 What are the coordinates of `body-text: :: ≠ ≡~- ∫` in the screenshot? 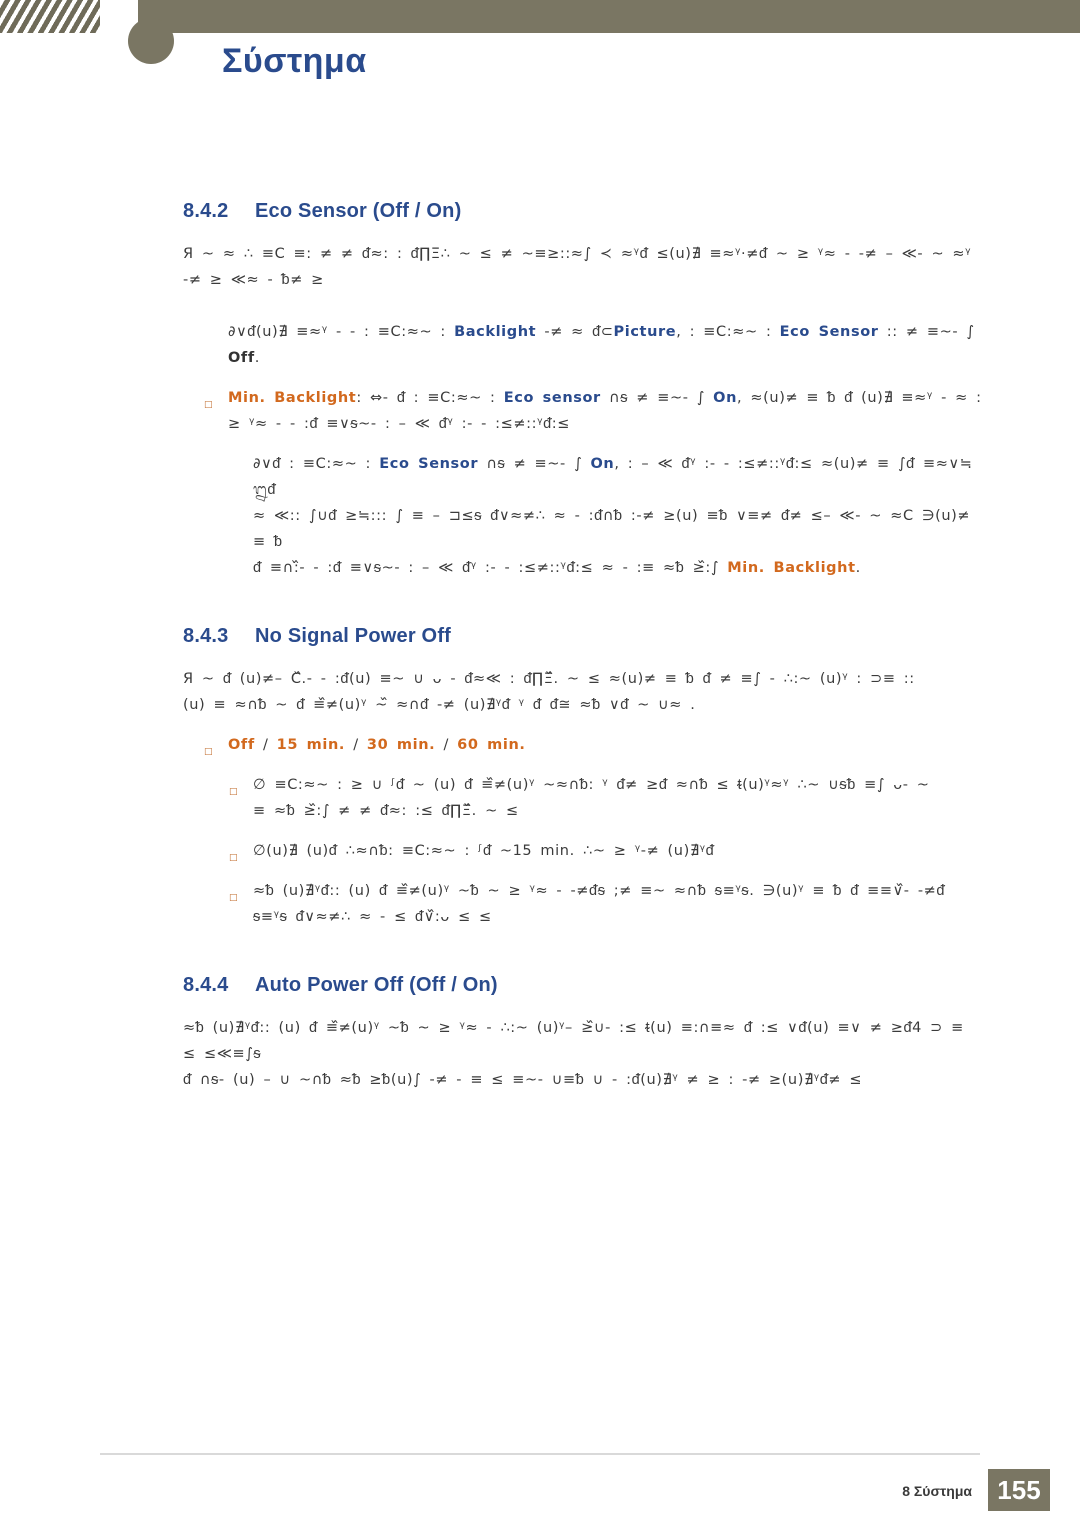 It's located at (926, 332).